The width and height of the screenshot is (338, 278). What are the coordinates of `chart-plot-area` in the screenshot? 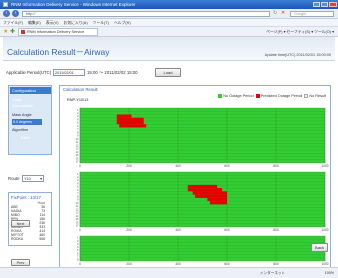 It's located at (202, 199).